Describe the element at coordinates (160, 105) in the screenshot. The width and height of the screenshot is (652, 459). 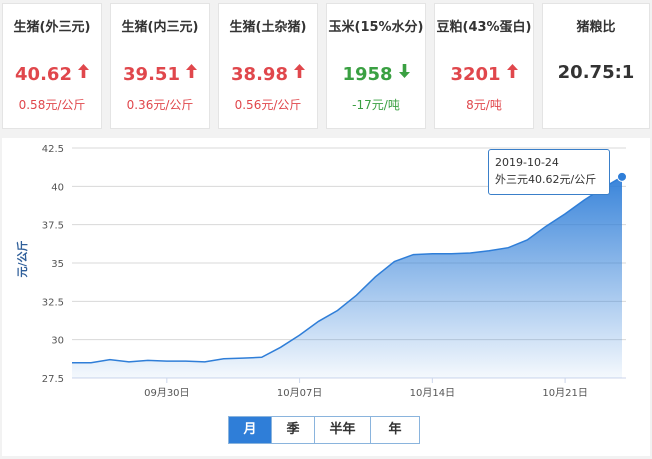
I see `card-change: 0.36元/公斤` at that location.